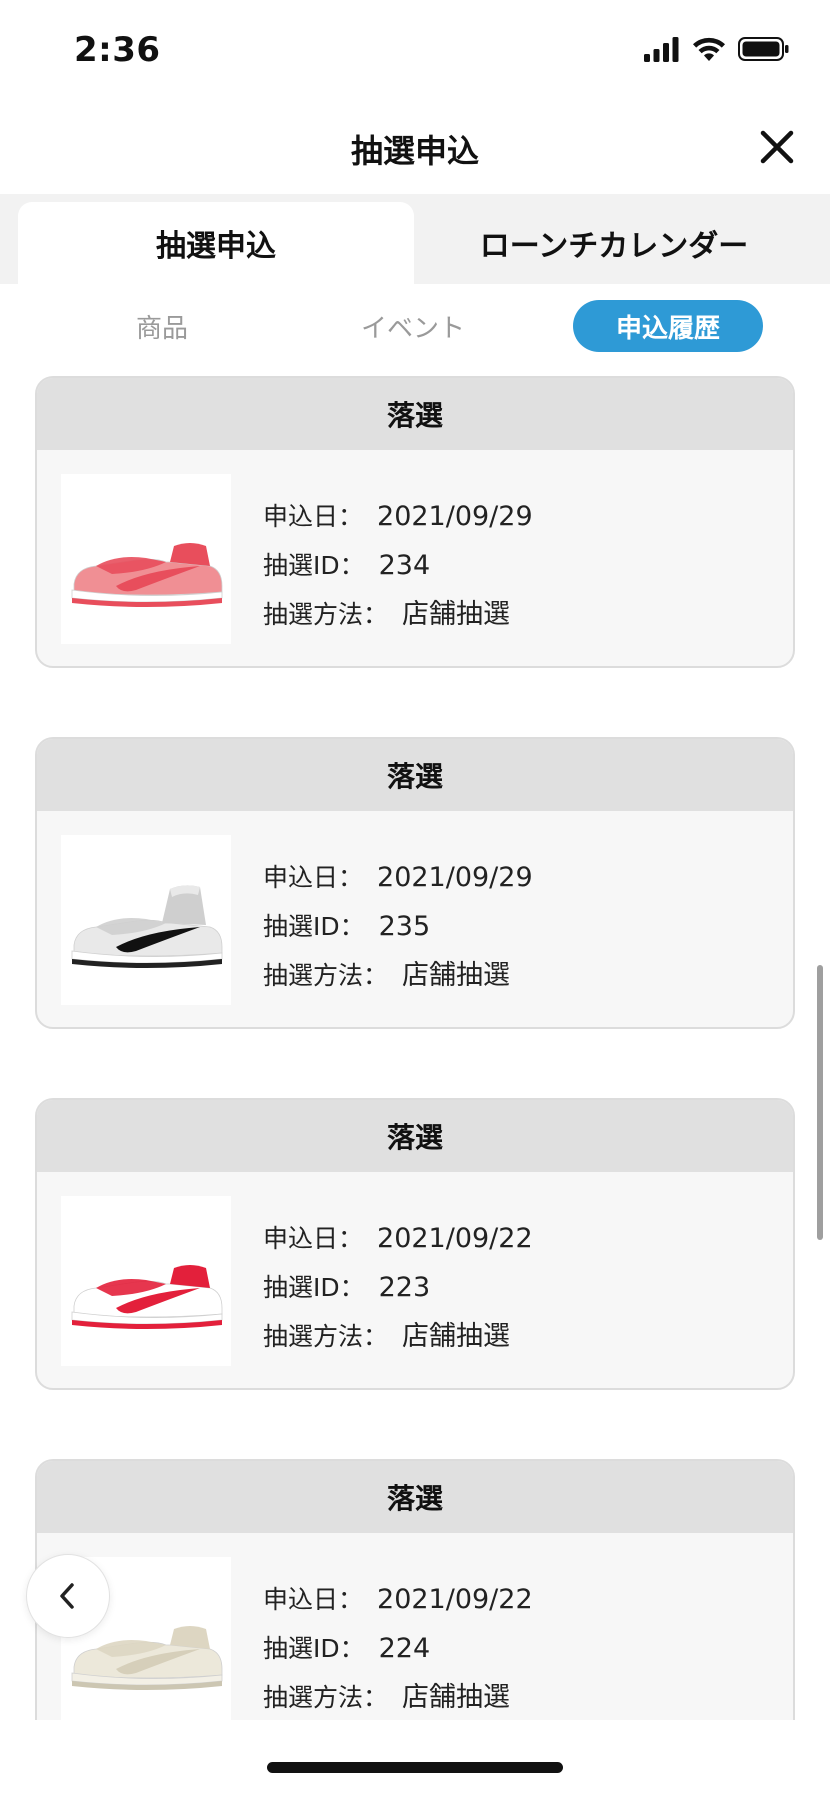 The height and width of the screenshot is (1796, 830). I want to click on sub-tabs: 商品 イベント 申込履歴, so click(415, 328).